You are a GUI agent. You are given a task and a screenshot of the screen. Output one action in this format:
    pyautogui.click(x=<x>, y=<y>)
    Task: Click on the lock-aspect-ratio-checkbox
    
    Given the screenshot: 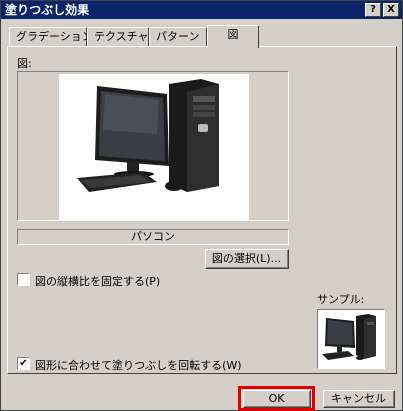 What is the action you would take?
    pyautogui.click(x=23, y=279)
    